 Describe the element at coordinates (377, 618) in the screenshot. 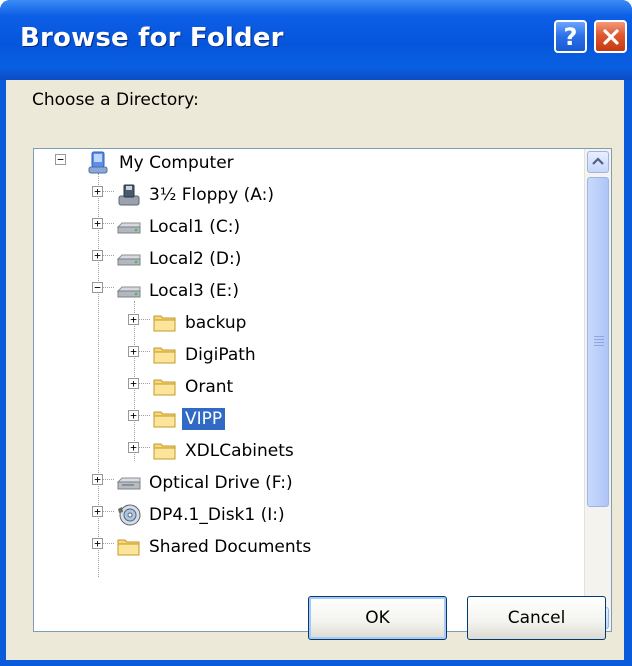

I see `ok-button: OK` at that location.